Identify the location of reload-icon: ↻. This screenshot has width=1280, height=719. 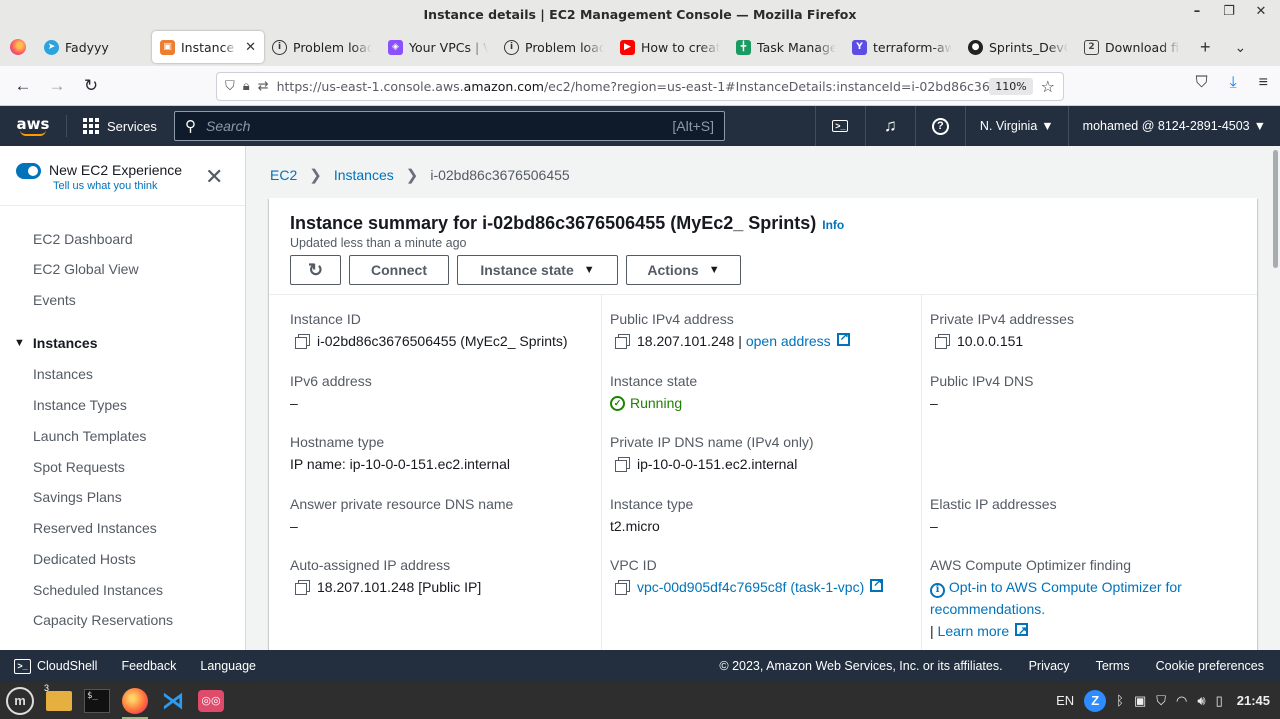
(91, 86).